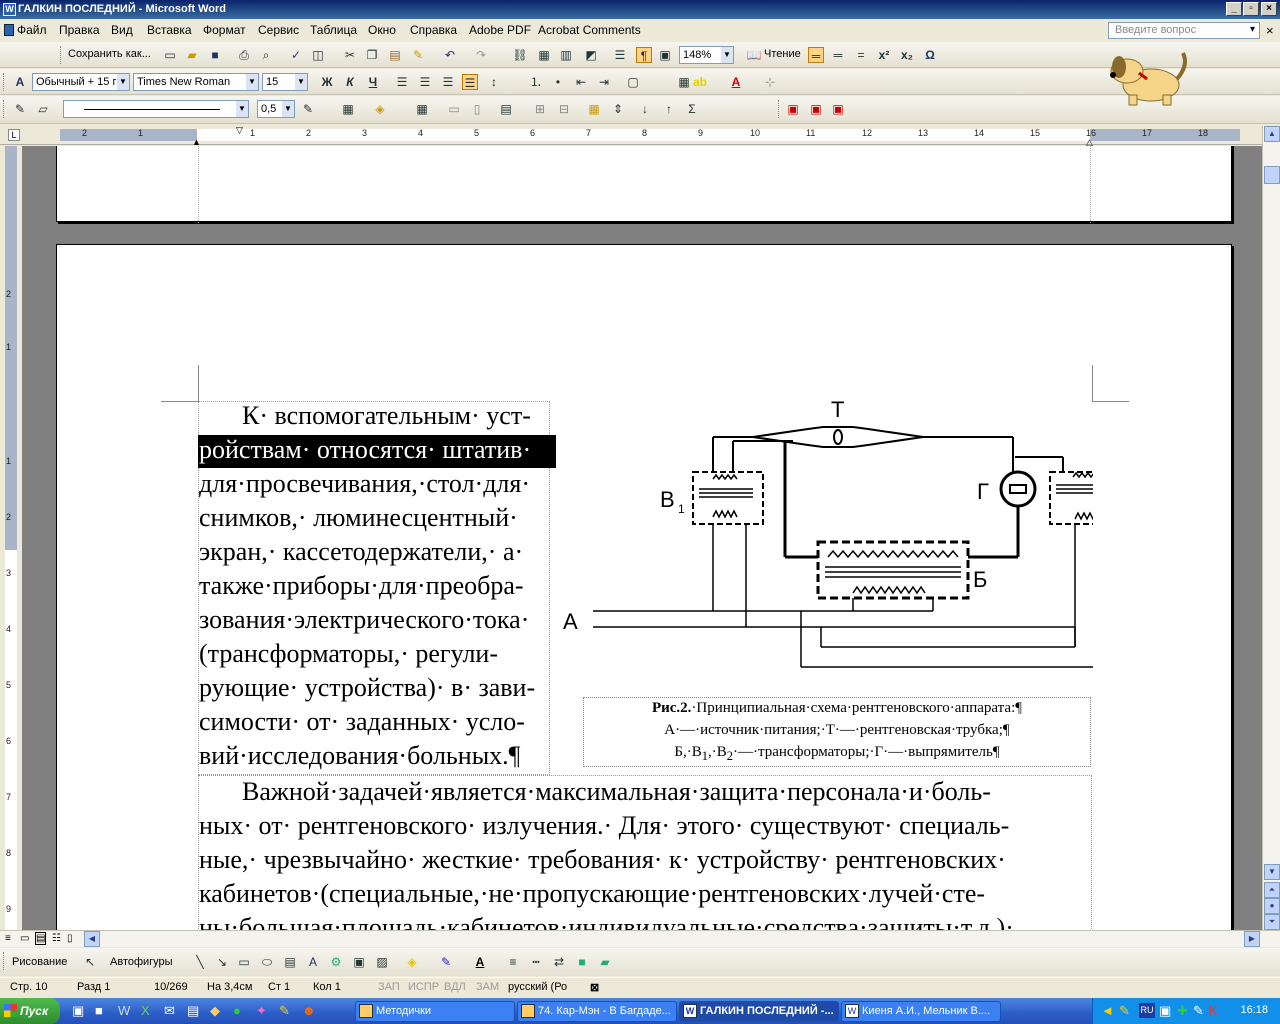  Describe the element at coordinates (365, 450) in the screenshot. I see `selected-line: ройствам· относятся· штатив·` at that location.